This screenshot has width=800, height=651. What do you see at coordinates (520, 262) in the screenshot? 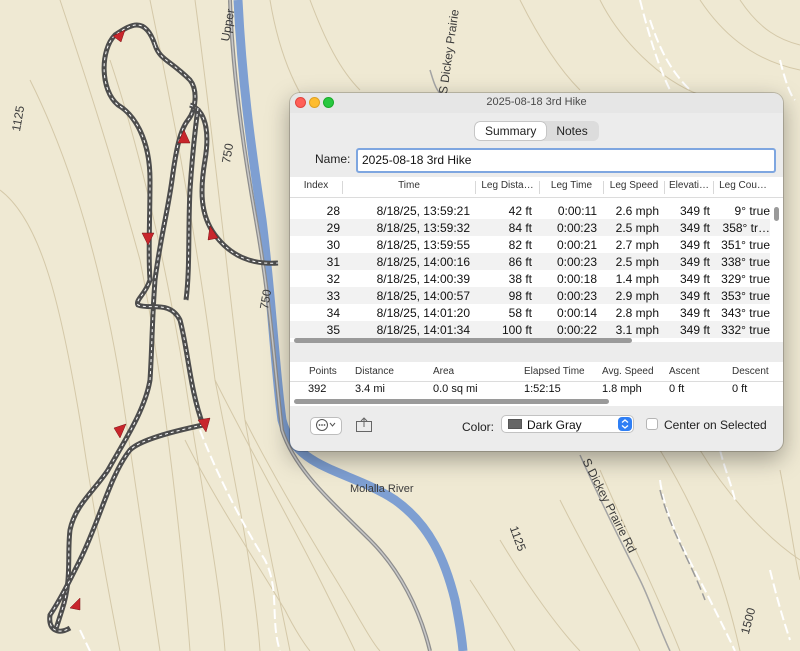
I see `table-cell: 86 ft` at bounding box center [520, 262].